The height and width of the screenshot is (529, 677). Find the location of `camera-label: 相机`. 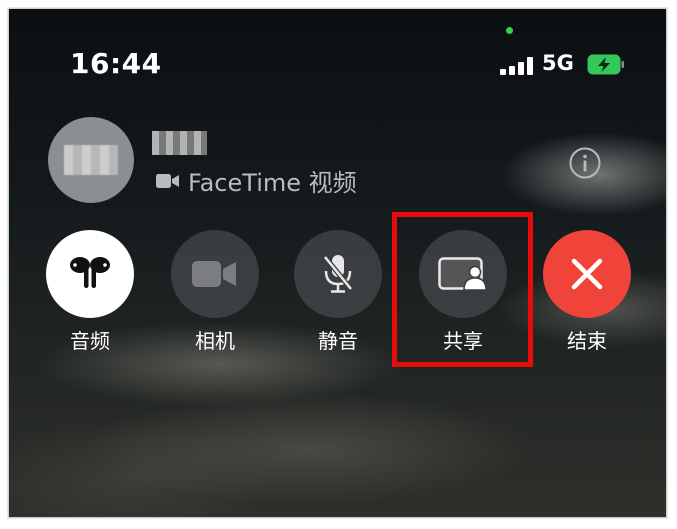

camera-label: 相机 is located at coordinates (215, 341).